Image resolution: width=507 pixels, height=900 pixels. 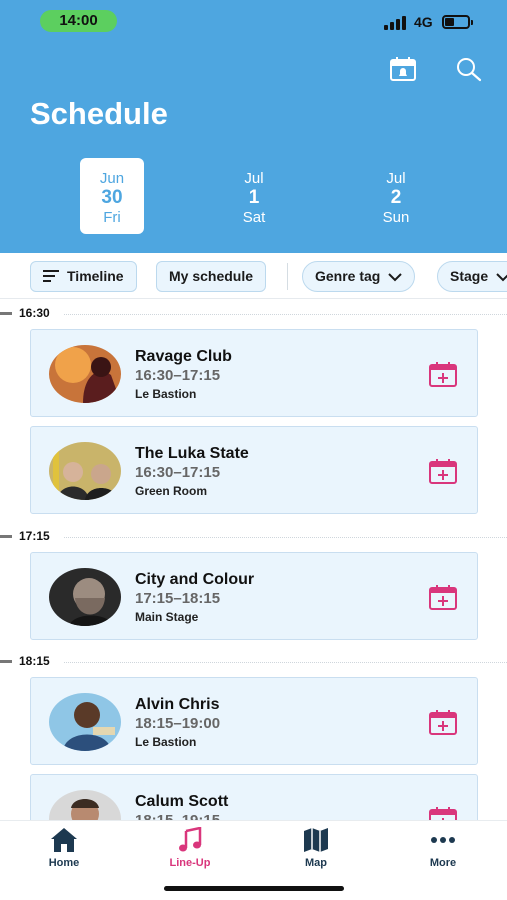 I want to click on music-note-icon, so click(x=190, y=839).